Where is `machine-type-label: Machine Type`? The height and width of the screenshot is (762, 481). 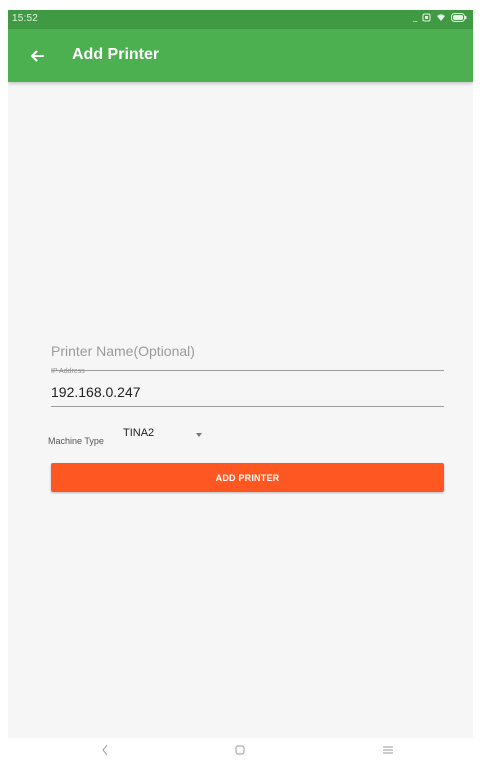
machine-type-label: Machine Type is located at coordinates (76, 441).